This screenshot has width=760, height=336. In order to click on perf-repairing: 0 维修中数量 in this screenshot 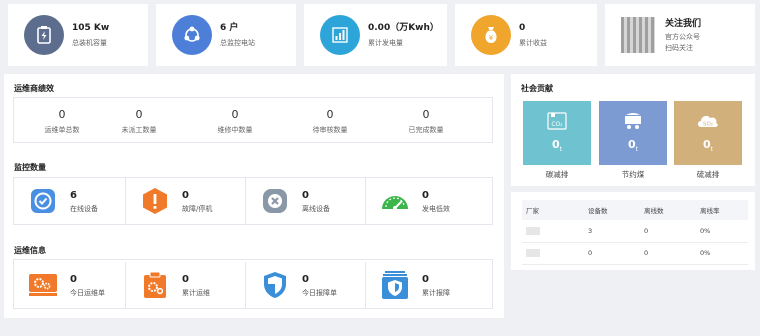, I will do `click(235, 121)`.